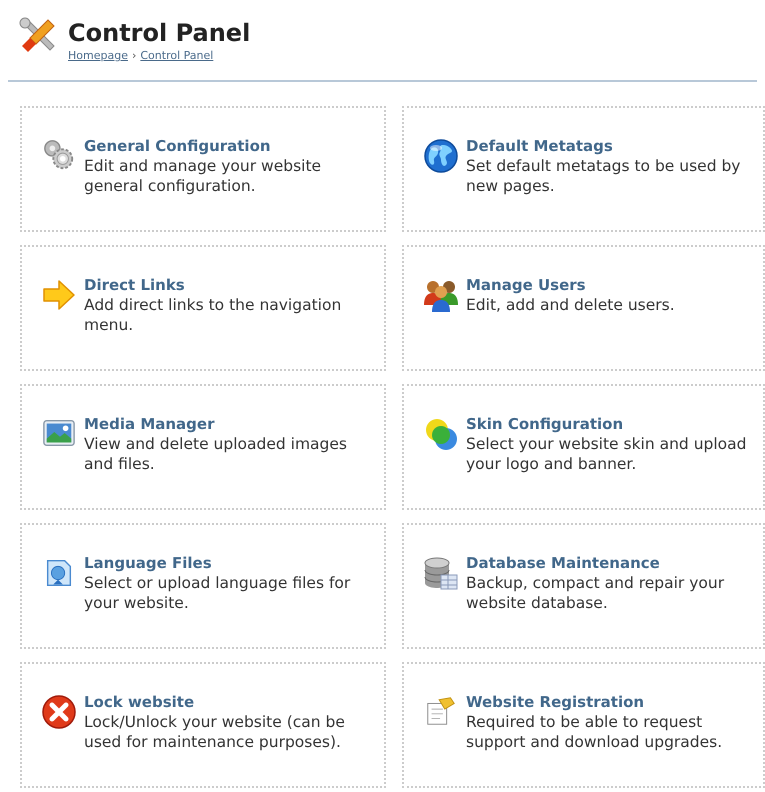 This screenshot has width=765, height=792. Describe the element at coordinates (213, 315) in the screenshot. I see `card-description: Add direct links to the navigation menu.` at that location.